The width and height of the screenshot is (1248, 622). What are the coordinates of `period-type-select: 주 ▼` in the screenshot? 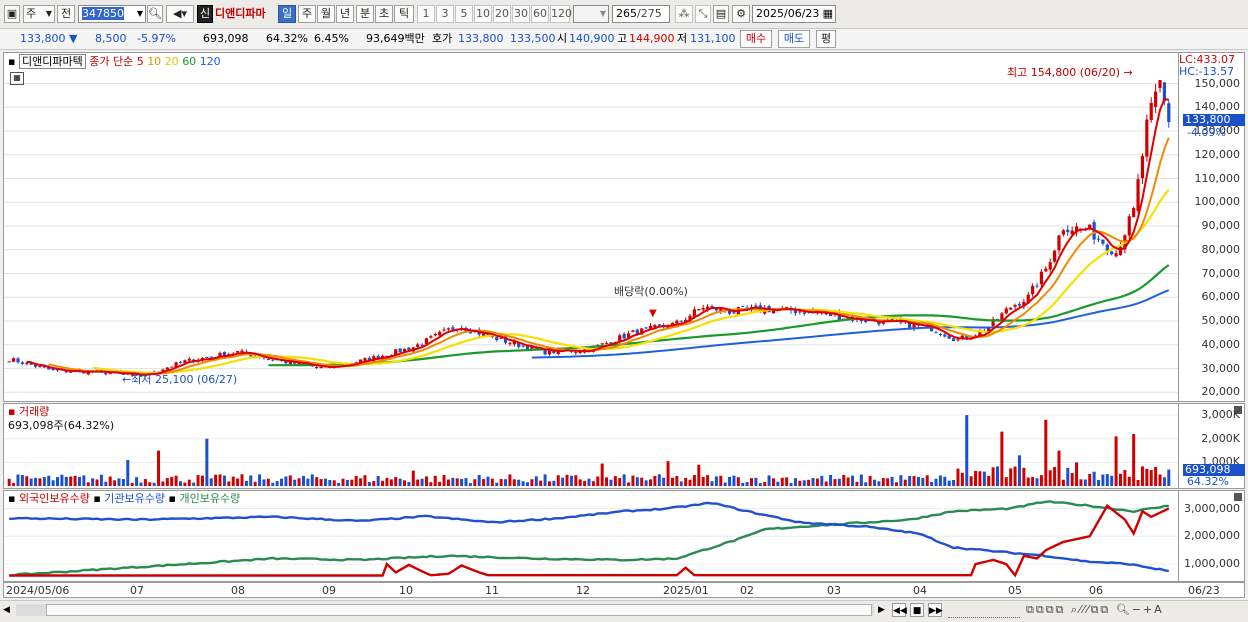 It's located at (39, 14).